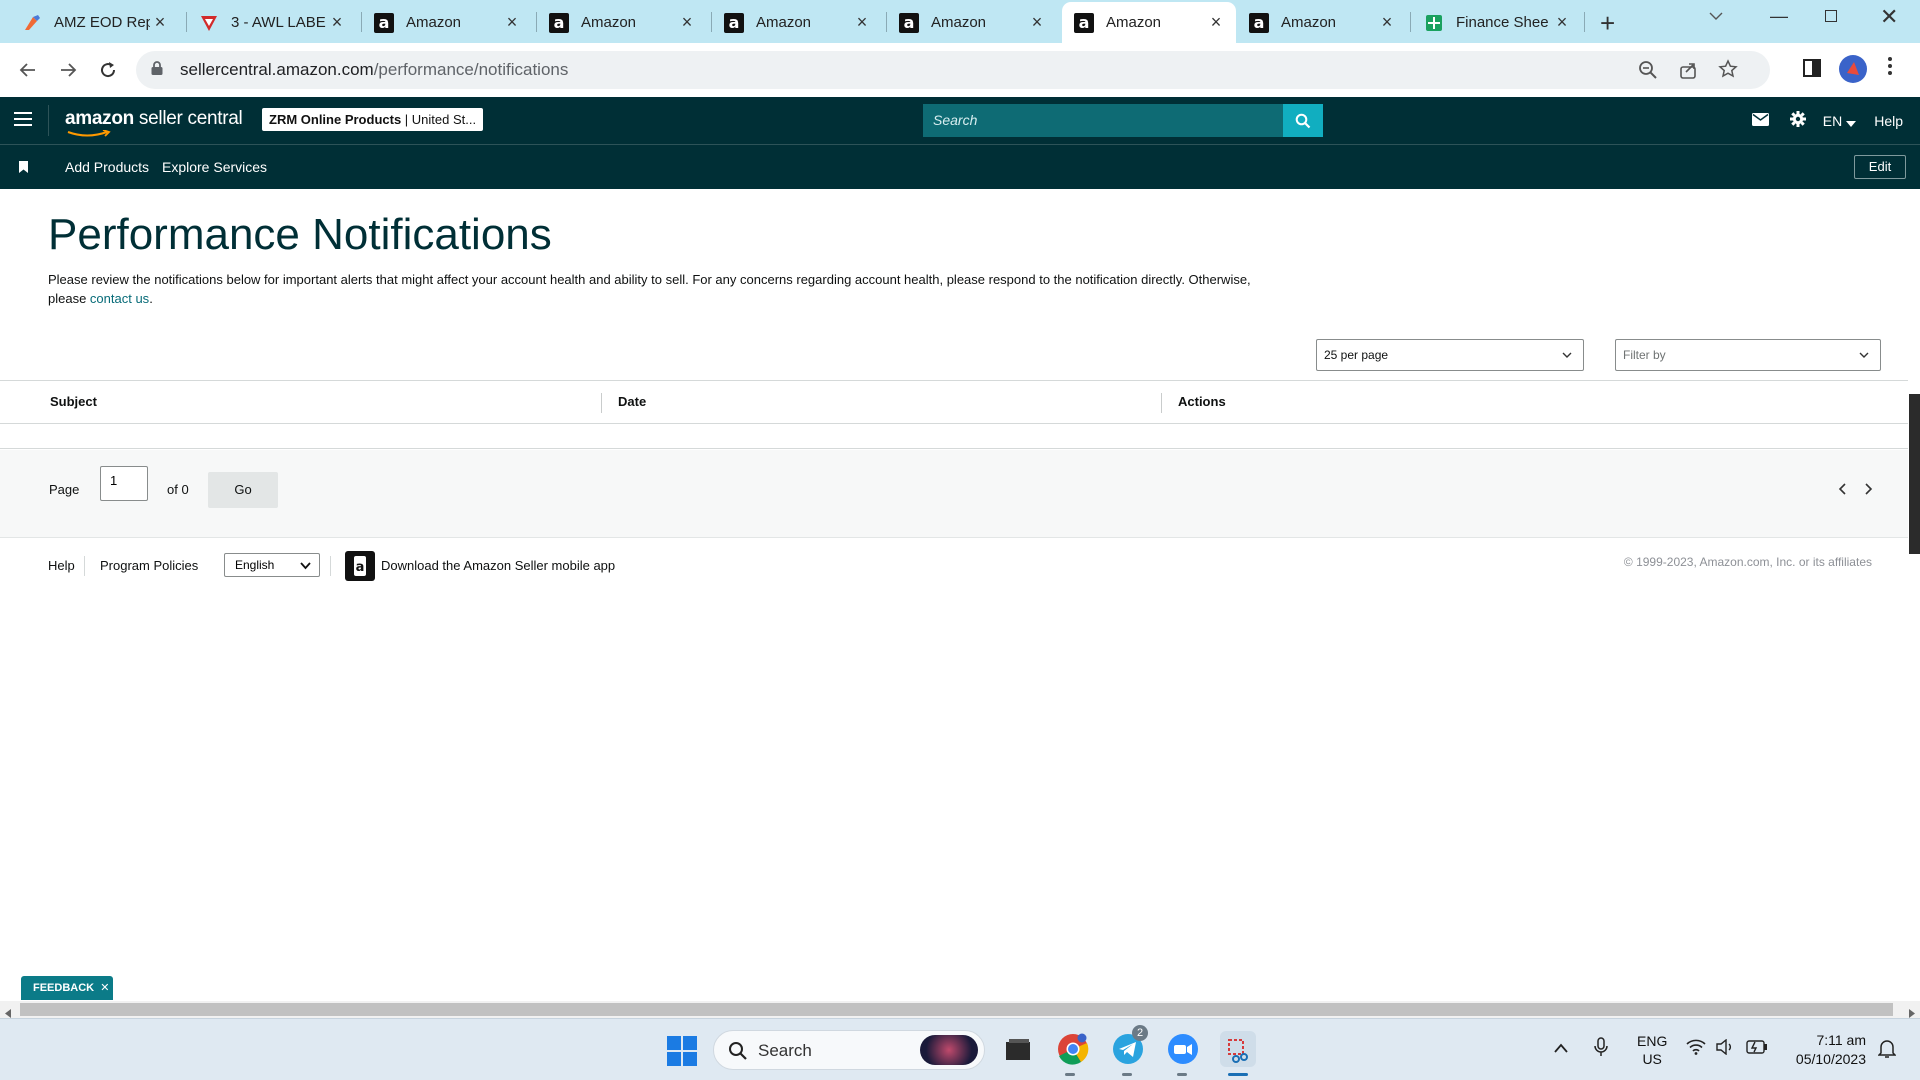 Image resolution: width=1920 pixels, height=1080 pixels. I want to click on file-explorer-icon, so click(1018, 1049).